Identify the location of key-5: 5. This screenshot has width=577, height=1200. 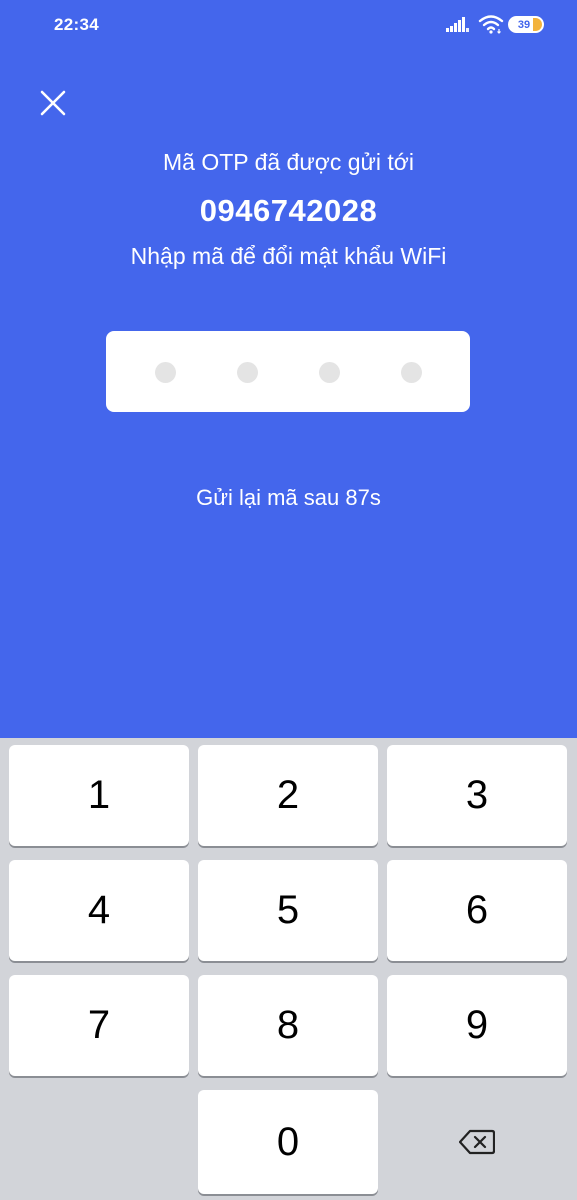
(288, 910).